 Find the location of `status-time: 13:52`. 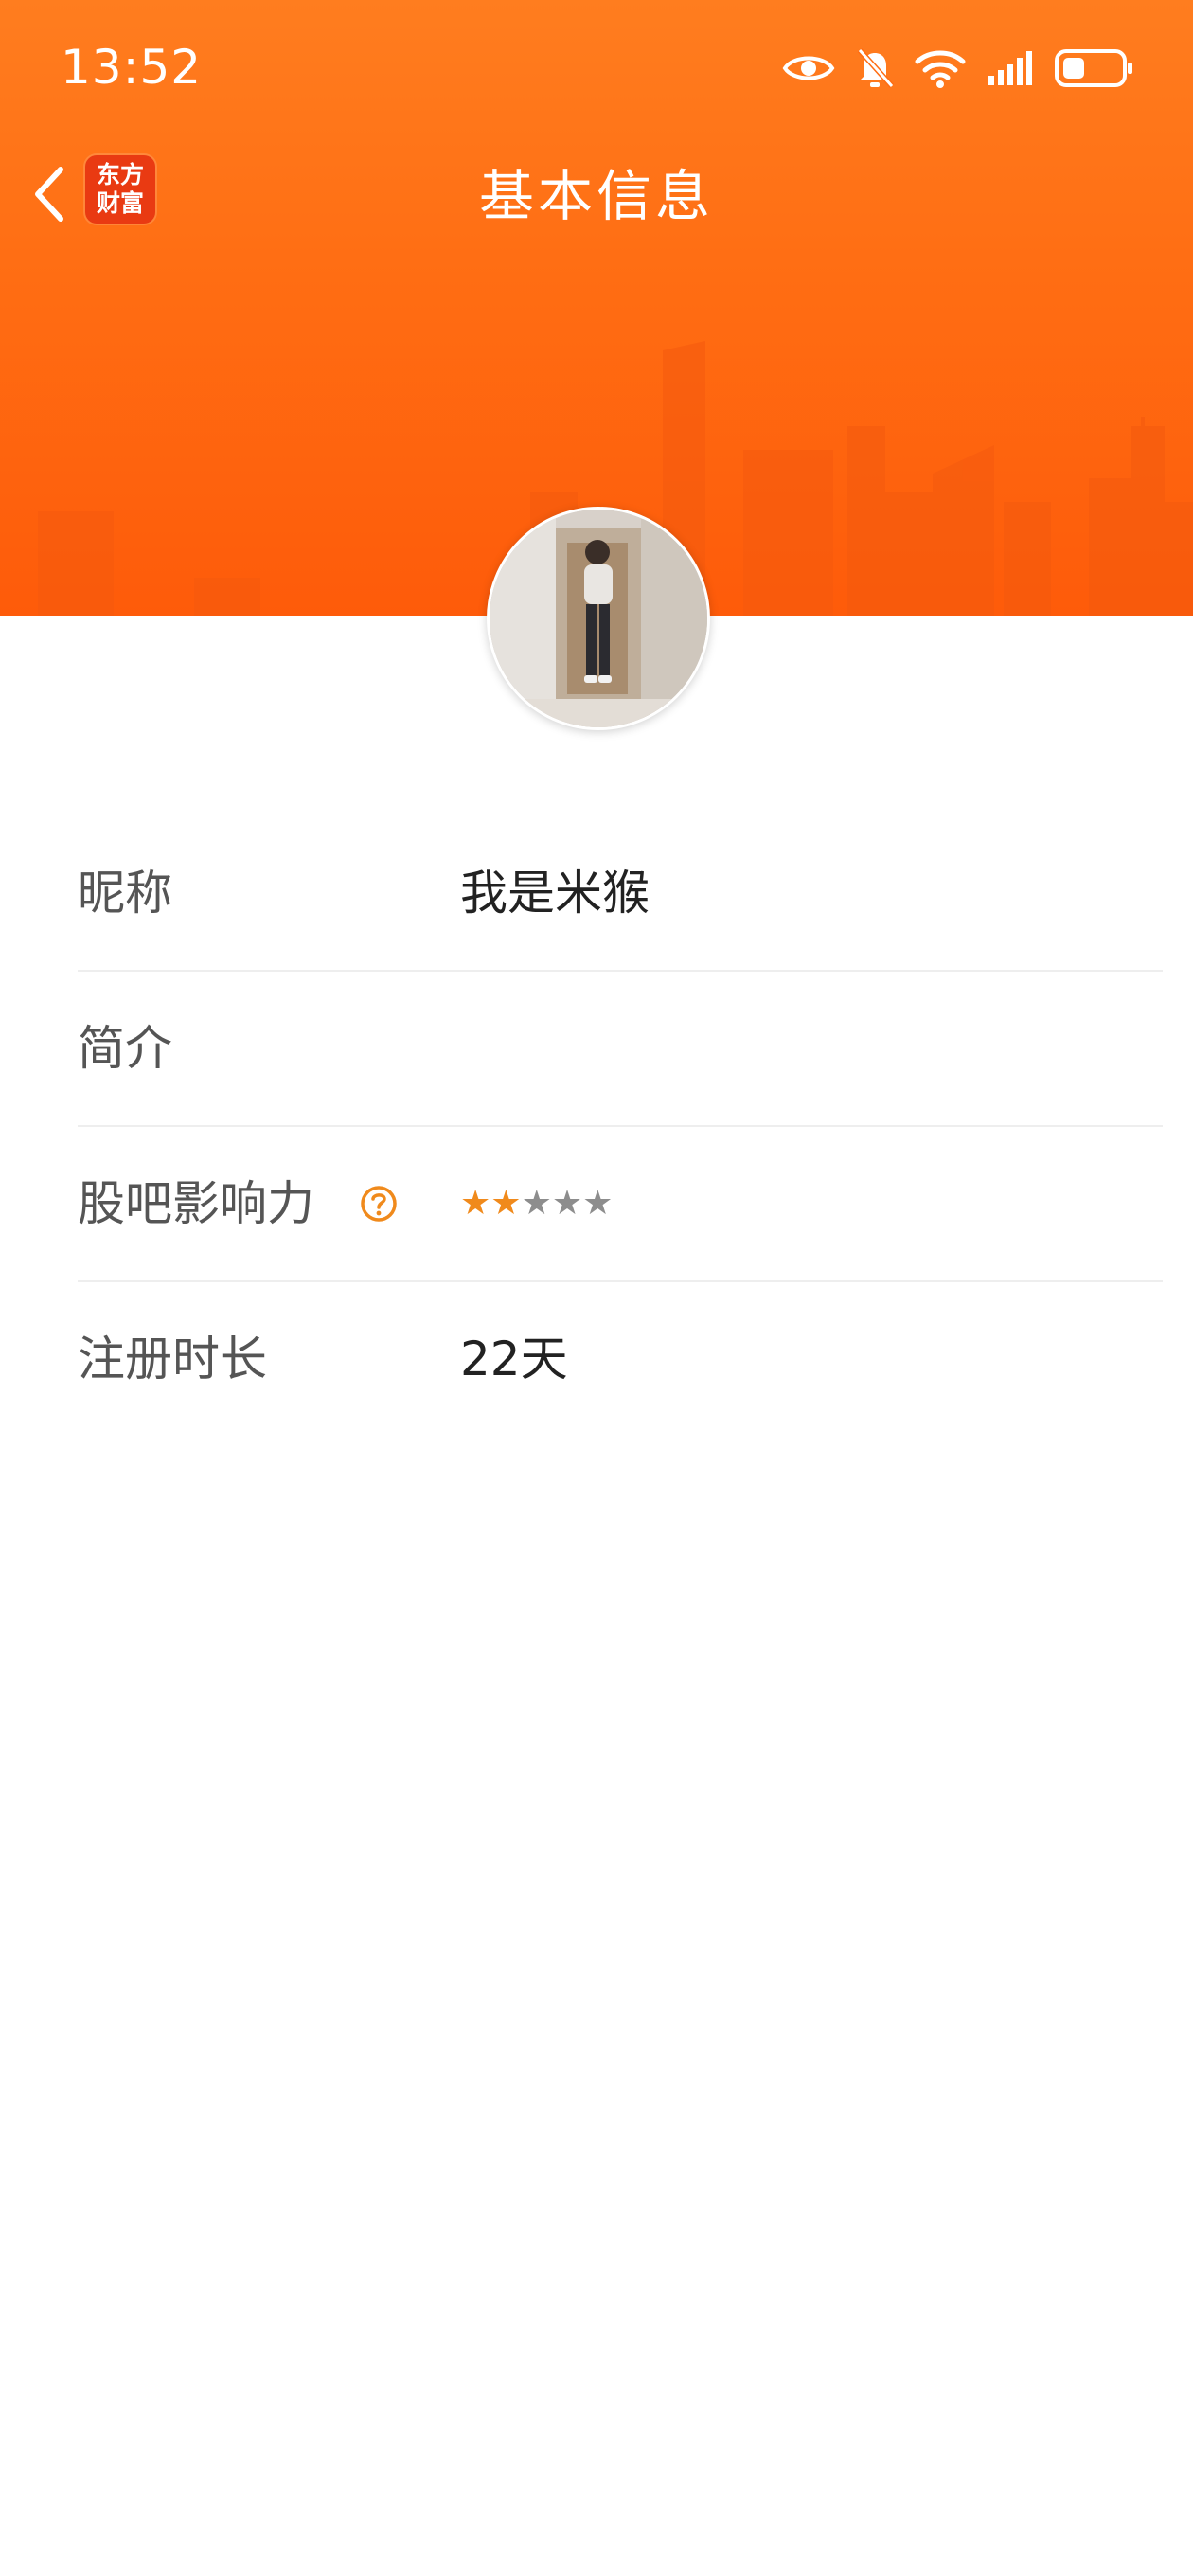

status-time: 13:52 is located at coordinates (132, 67).